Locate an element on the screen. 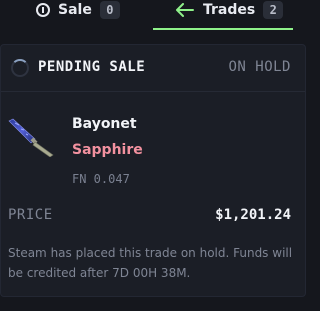  arrow-left-icon is located at coordinates (185, 10).